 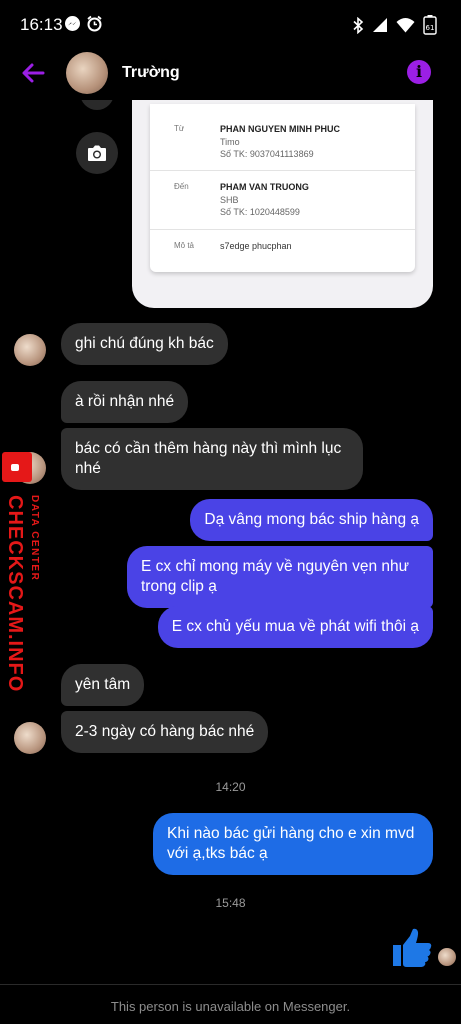 I want to click on receipt-to-bank: SHB, so click(x=229, y=200).